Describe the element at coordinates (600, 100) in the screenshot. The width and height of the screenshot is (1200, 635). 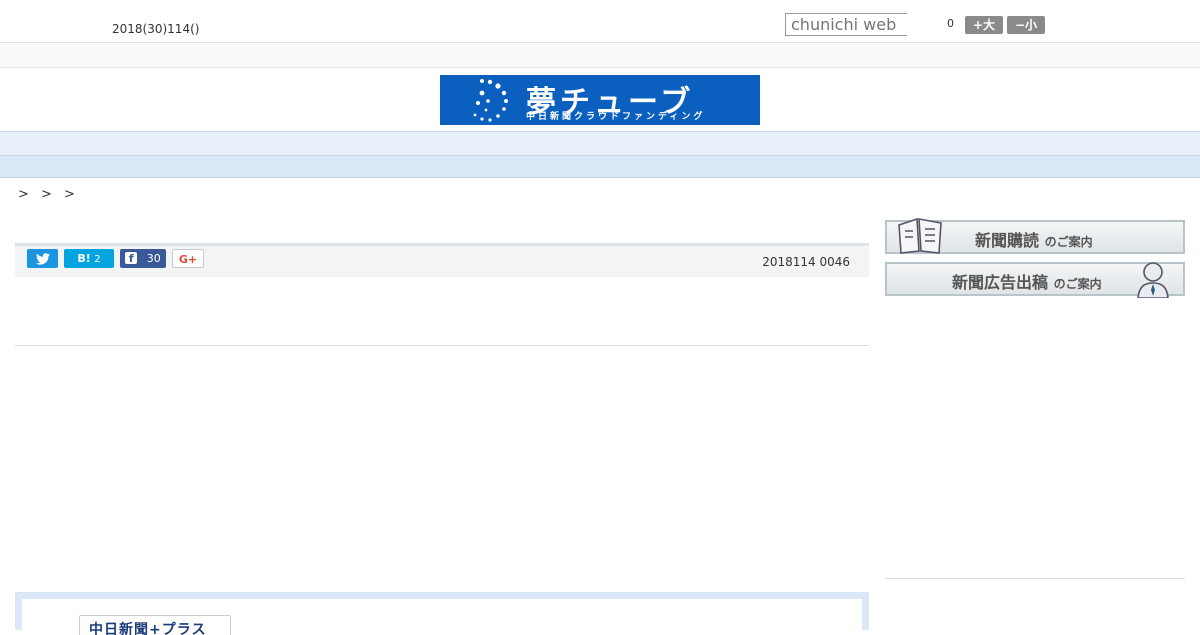
I see `site-logo: 夢チューブ 中日新聞クラウドファンディング` at that location.